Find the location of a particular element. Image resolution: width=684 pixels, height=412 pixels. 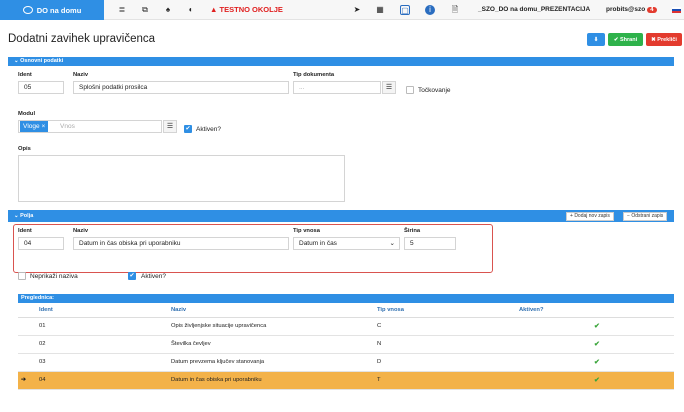

add-record-label: Dodaj nov zapis is located at coordinates (592, 216).